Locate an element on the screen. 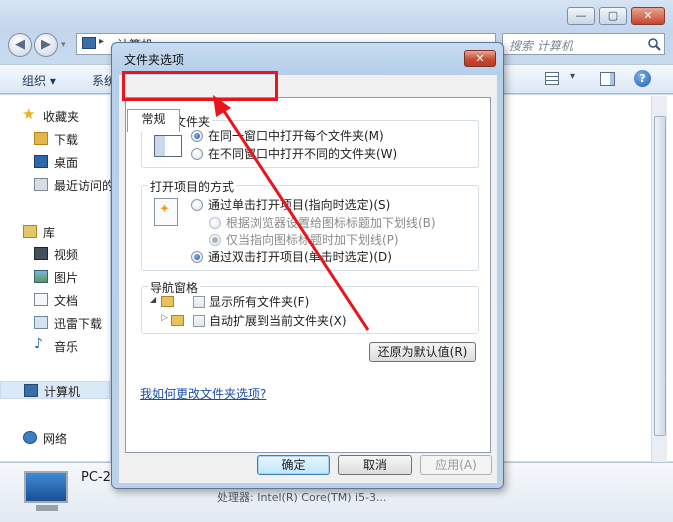 The width and height of the screenshot is (673, 522). pc-stand-icon is located at coordinates (47, 508).